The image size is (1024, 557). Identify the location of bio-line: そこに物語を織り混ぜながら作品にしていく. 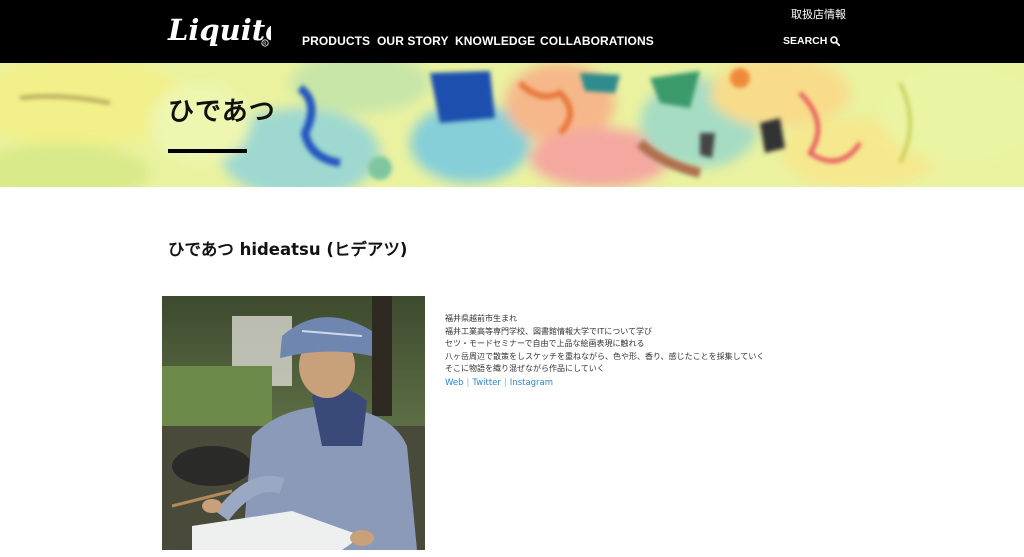
(525, 368).